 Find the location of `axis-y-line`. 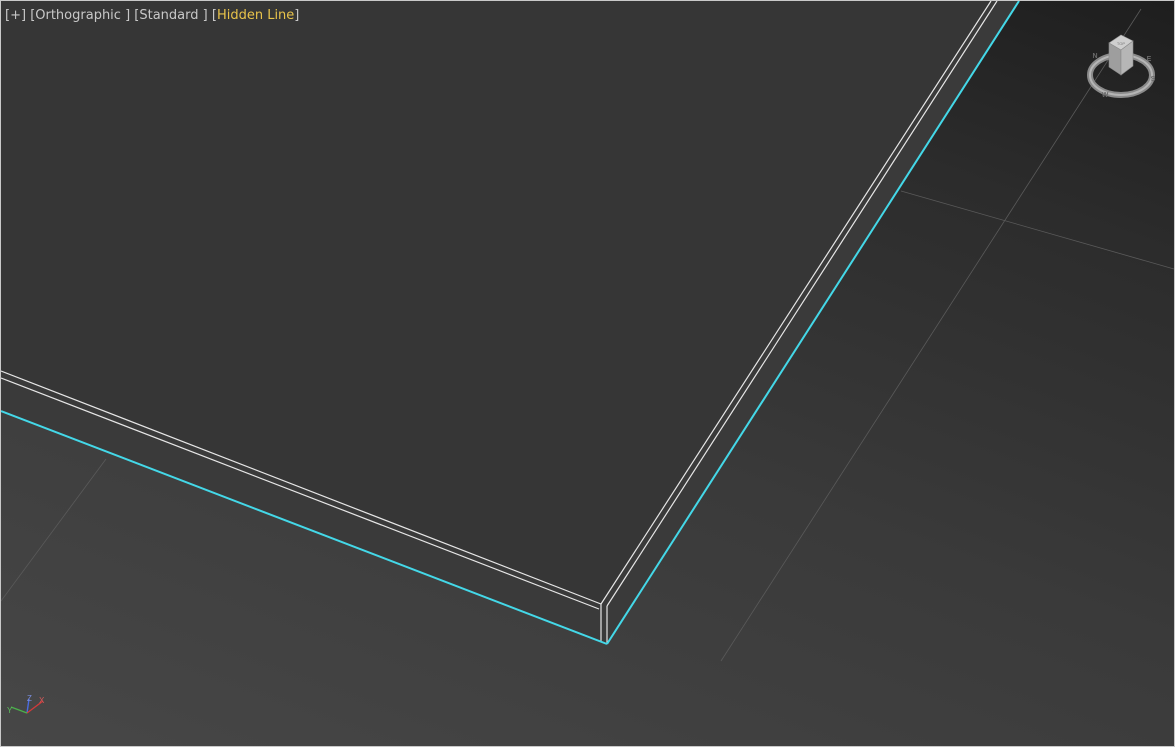

axis-y-line is located at coordinates (19, 710).